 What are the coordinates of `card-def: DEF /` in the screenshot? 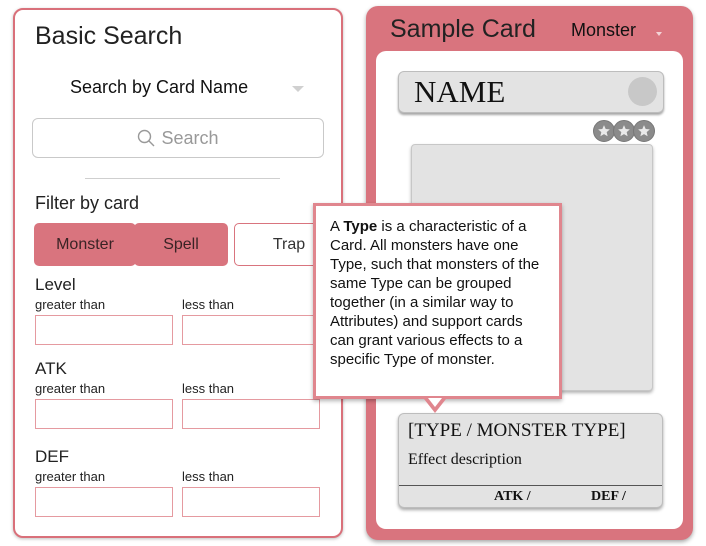 It's located at (608, 497).